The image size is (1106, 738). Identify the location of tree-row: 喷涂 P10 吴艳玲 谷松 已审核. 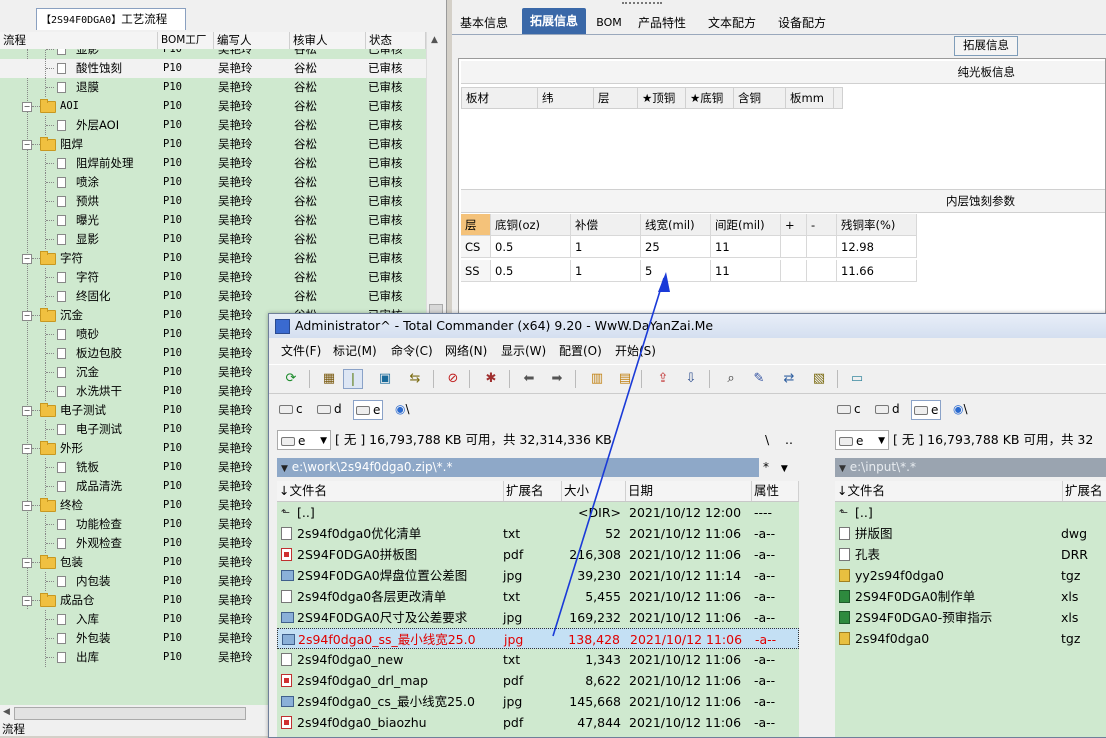
(213, 182).